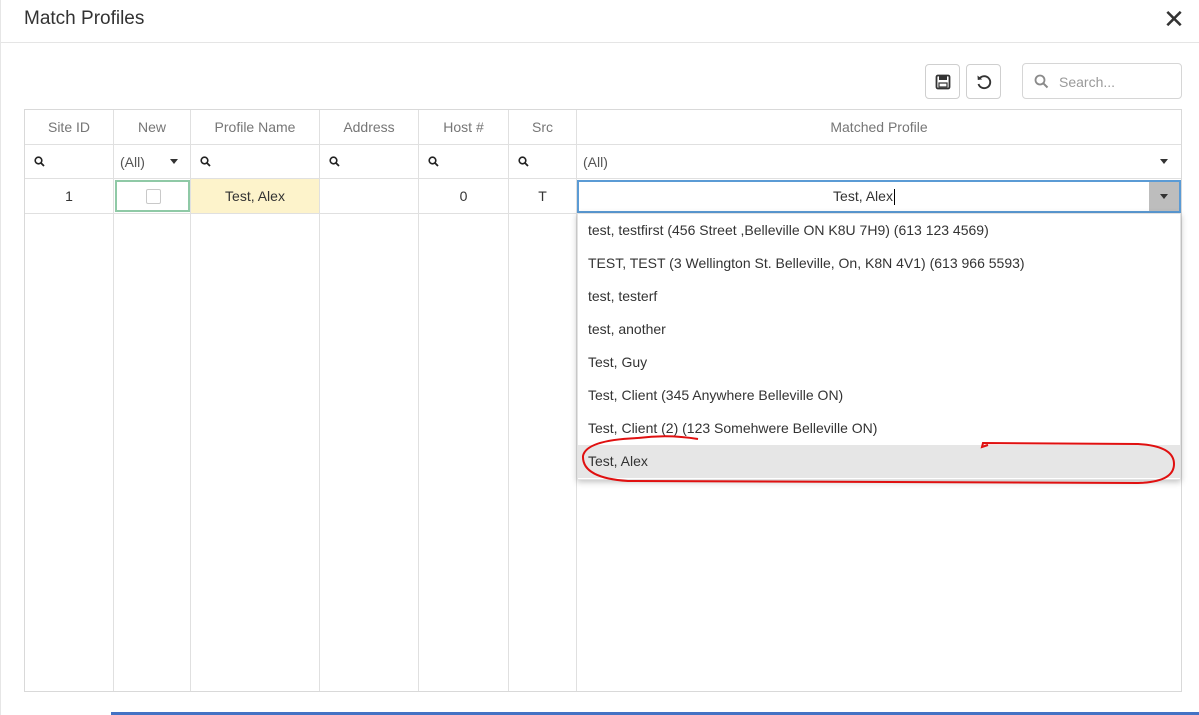 The image size is (1199, 715). I want to click on filter-matched-profile-select: (All), so click(879, 161).